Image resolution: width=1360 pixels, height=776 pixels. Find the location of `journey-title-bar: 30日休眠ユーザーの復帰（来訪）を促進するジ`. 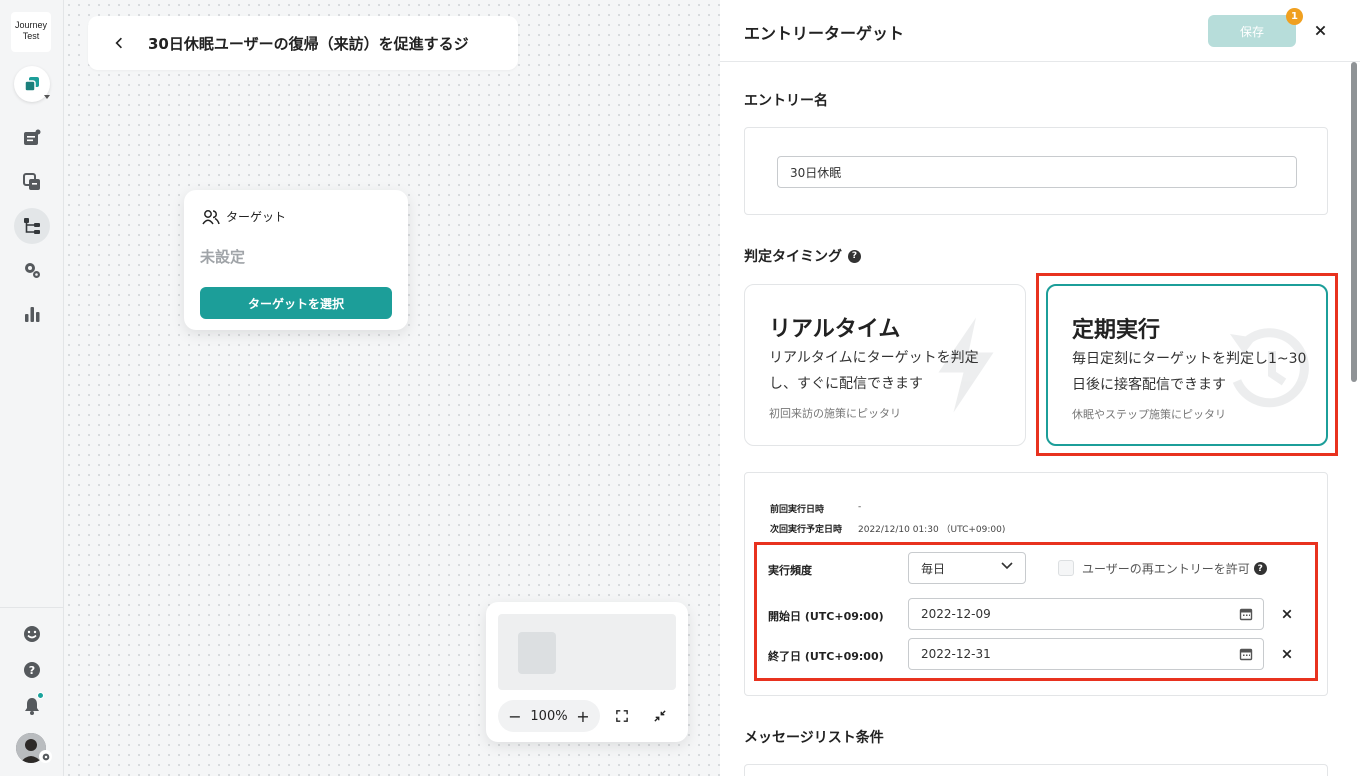

journey-title-bar: 30日休眠ユーザーの復帰（来訪）を促進するジ is located at coordinates (303, 43).